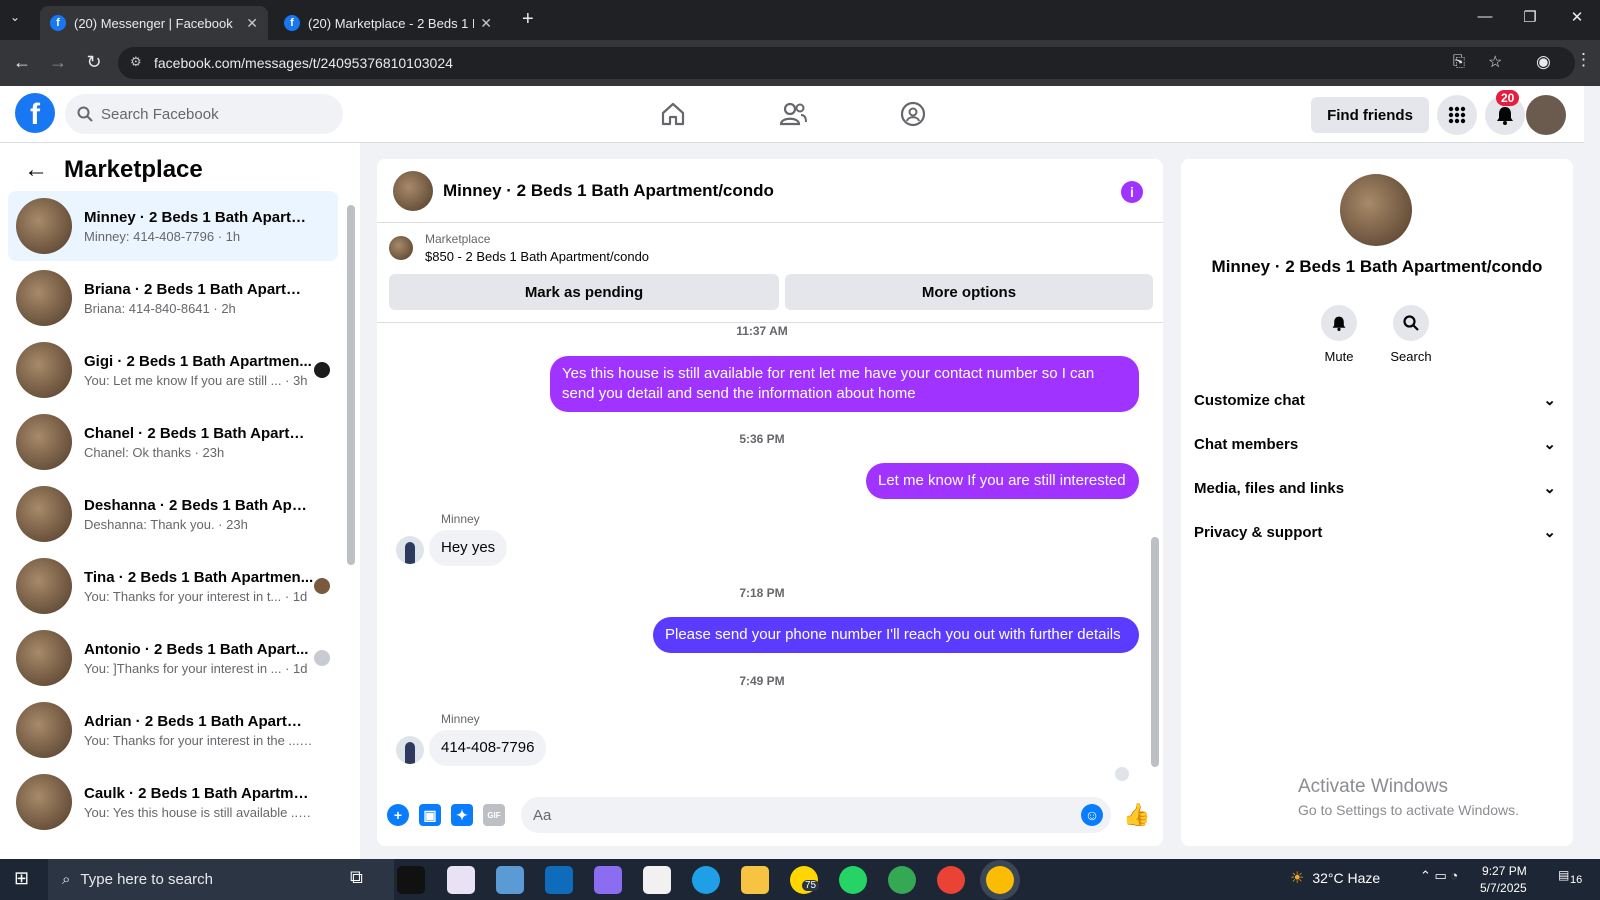  Describe the element at coordinates (35, 113) in the screenshot. I see `facebook-logo-icon: f` at that location.